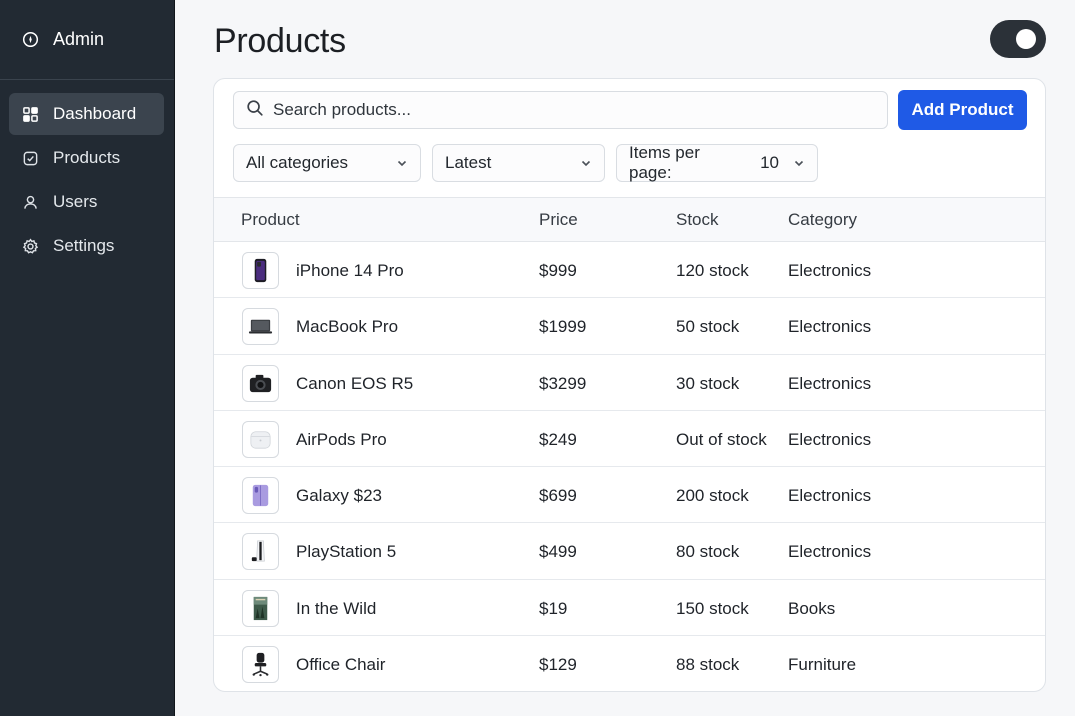 This screenshot has width=1075, height=716. What do you see at coordinates (712, 496) in the screenshot?
I see `product-stock: 200 stock` at bounding box center [712, 496].